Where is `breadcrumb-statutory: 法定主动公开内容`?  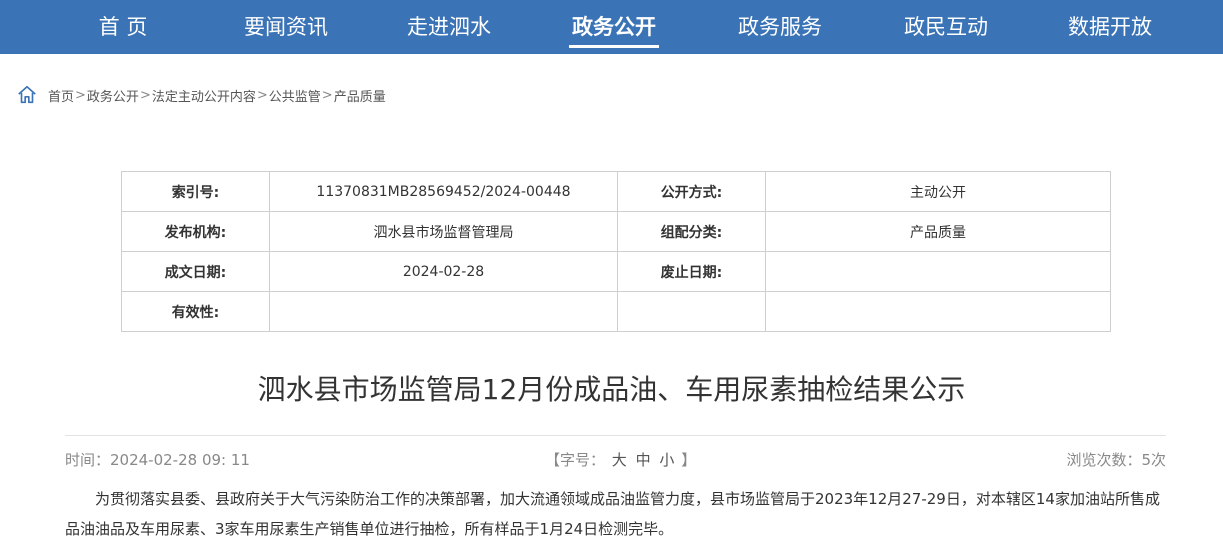 breadcrumb-statutory: 法定主动公开内容 is located at coordinates (204, 95).